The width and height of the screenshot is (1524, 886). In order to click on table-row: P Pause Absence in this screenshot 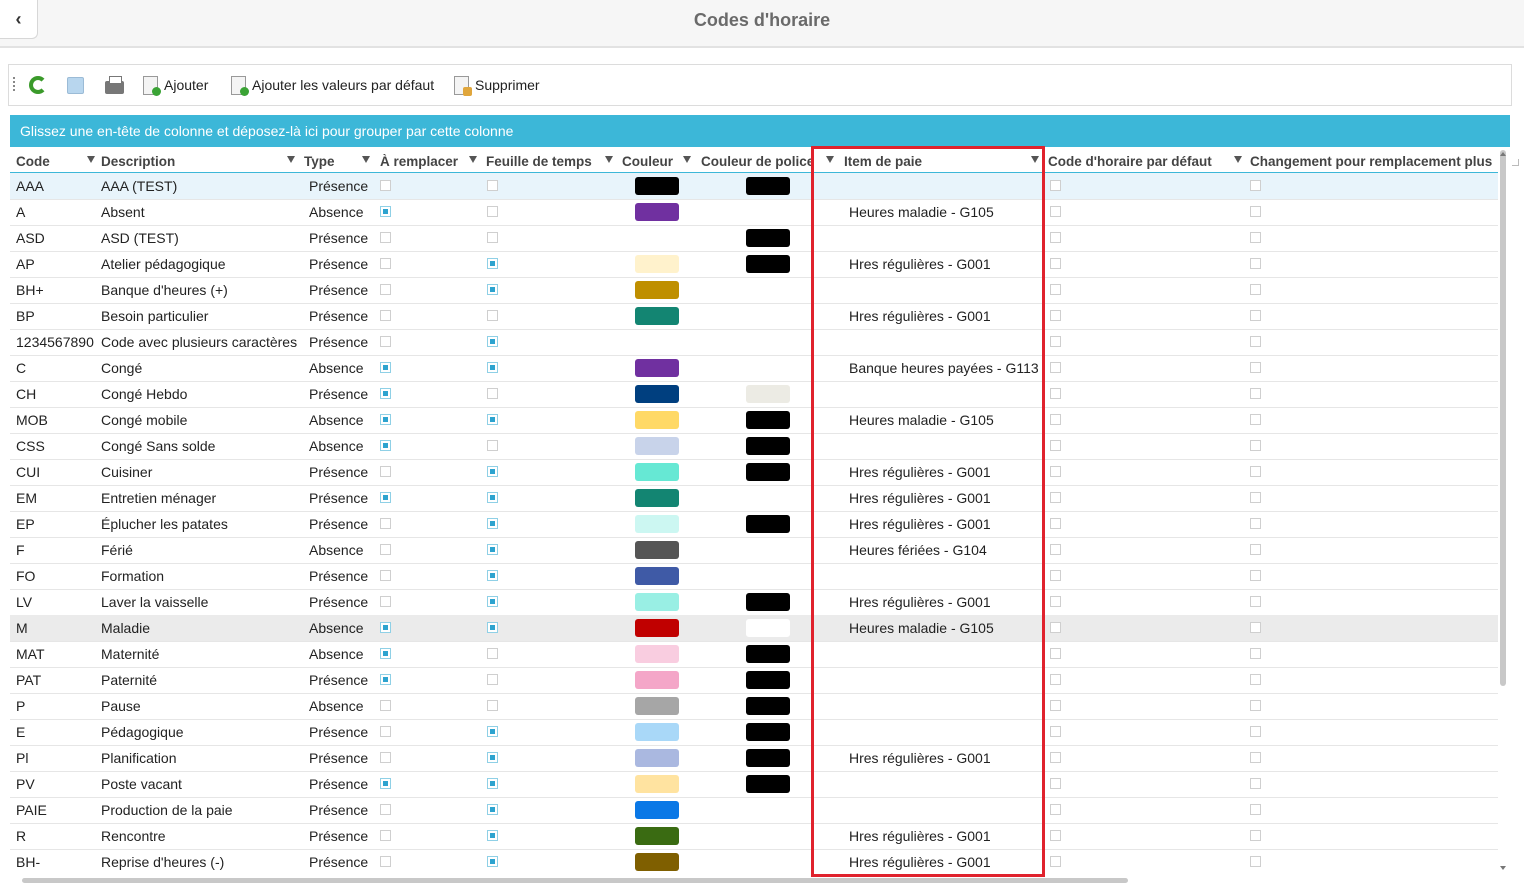, I will do `click(754, 706)`.